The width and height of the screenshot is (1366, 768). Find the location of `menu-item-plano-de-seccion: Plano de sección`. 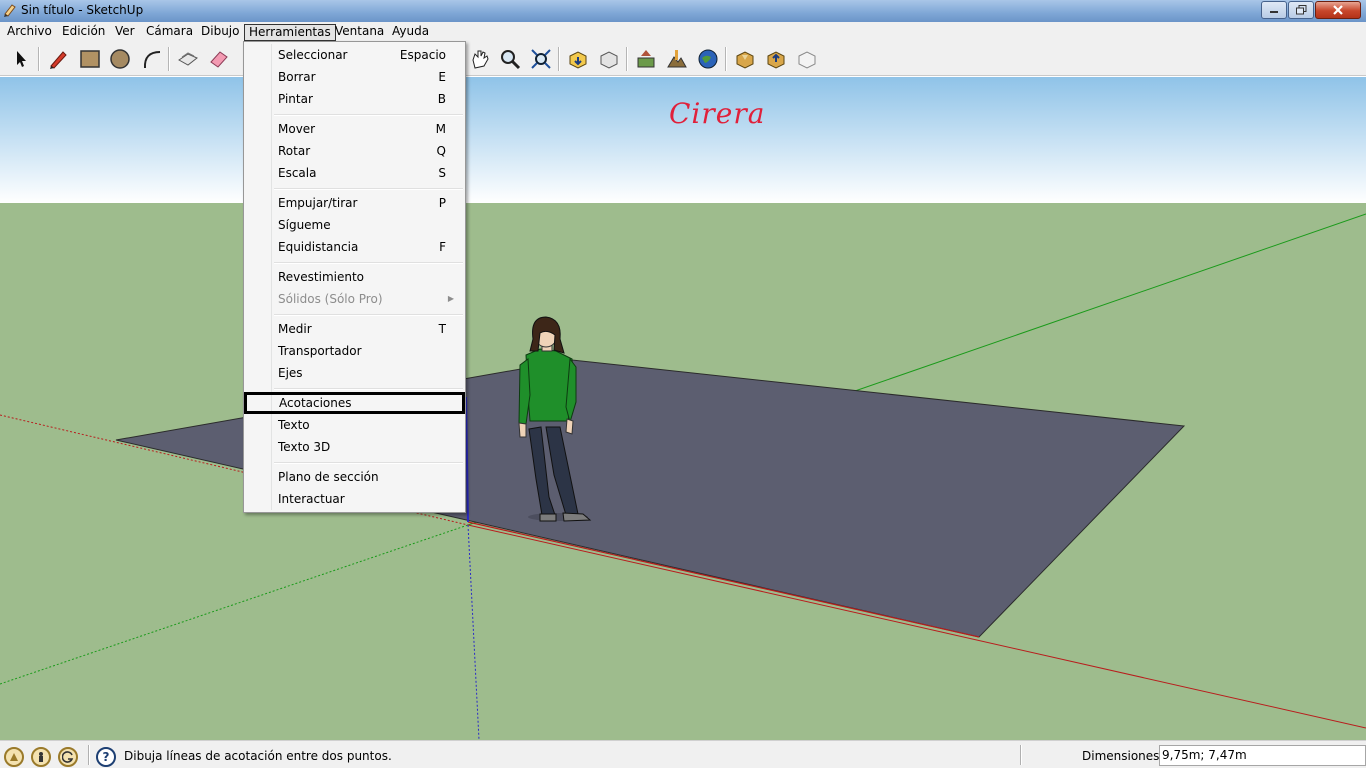

menu-item-plano-de-seccion: Plano de sección is located at coordinates (354, 477).